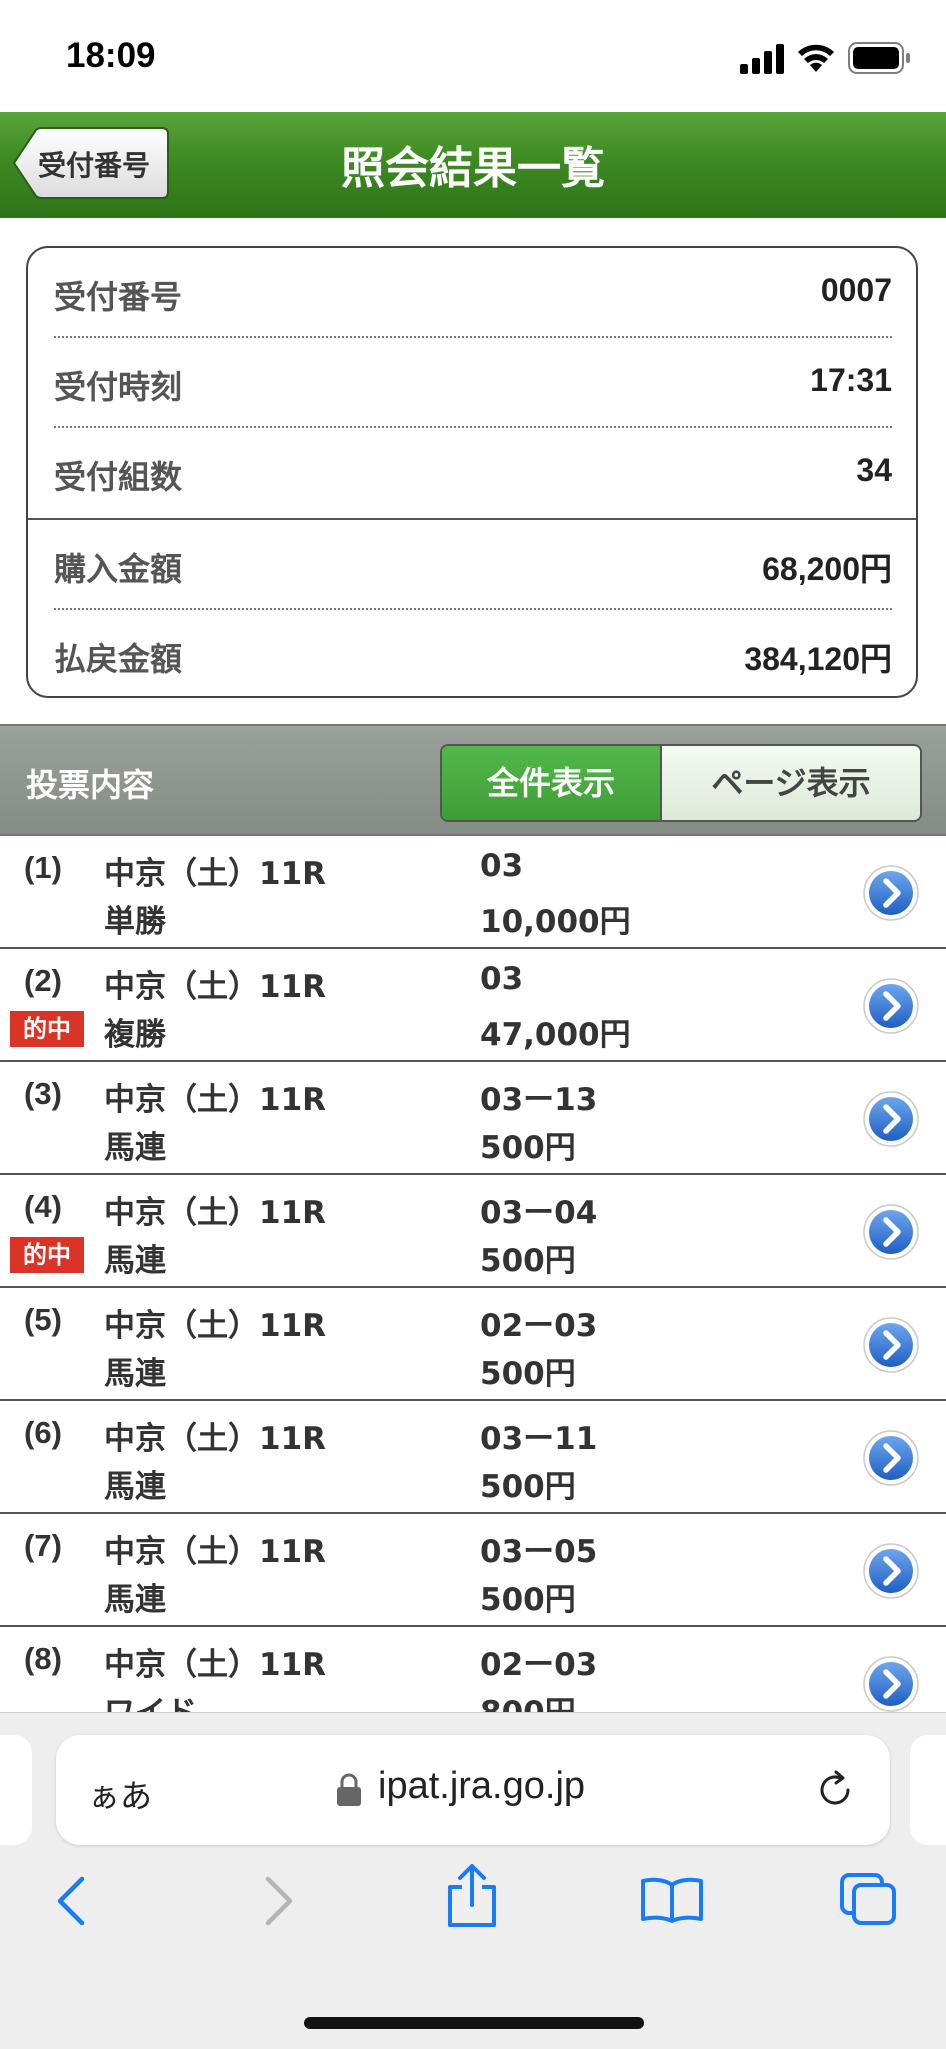 Image resolution: width=946 pixels, height=2049 pixels. What do you see at coordinates (473, 168) in the screenshot?
I see `page-title: 照会結果一覧` at bounding box center [473, 168].